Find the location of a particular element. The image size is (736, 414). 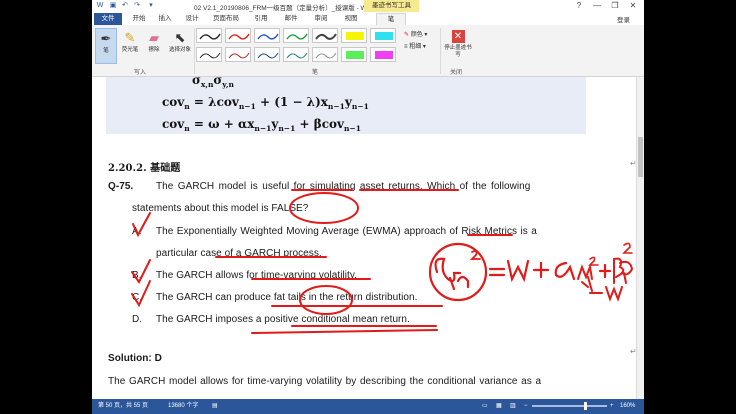

save-icon: ▣ is located at coordinates (113, 6).